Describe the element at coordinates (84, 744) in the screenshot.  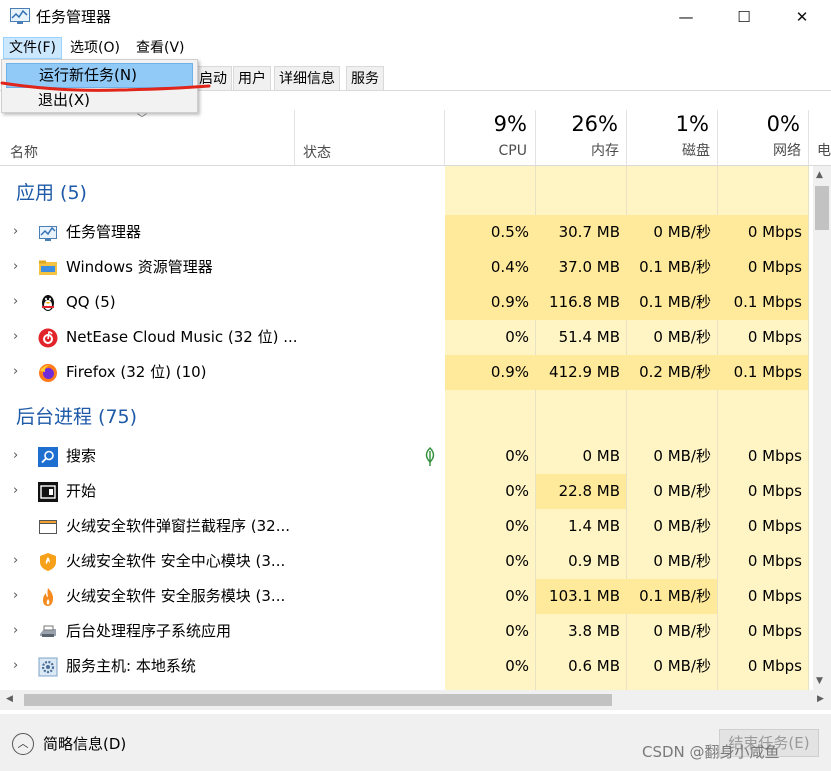
I see `fewer-details-toggle: 简略信息(D)` at that location.